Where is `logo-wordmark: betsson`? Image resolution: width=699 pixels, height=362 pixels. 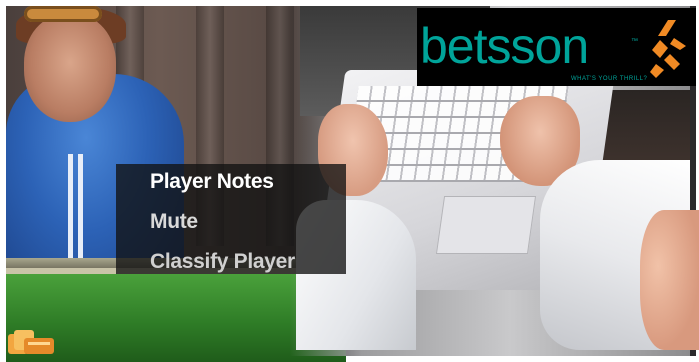 logo-wordmark: betsson is located at coordinates (504, 46).